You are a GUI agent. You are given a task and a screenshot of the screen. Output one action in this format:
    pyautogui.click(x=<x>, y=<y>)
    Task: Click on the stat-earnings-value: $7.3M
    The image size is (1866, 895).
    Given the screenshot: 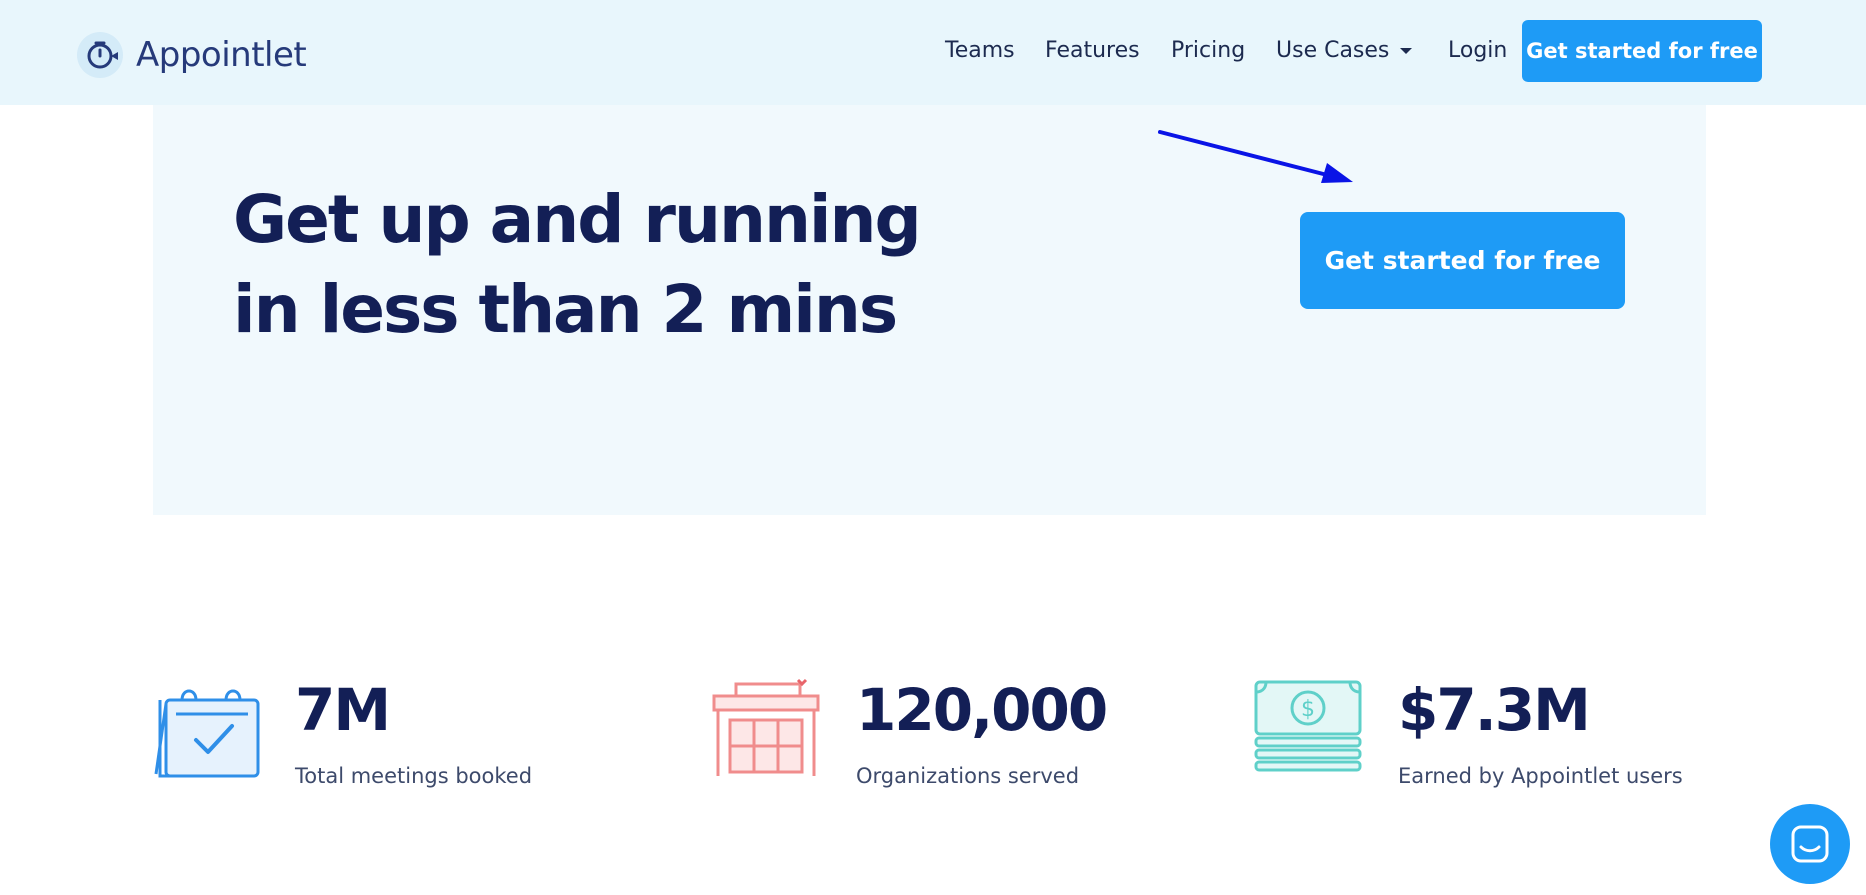 What is the action you would take?
    pyautogui.click(x=1494, y=710)
    